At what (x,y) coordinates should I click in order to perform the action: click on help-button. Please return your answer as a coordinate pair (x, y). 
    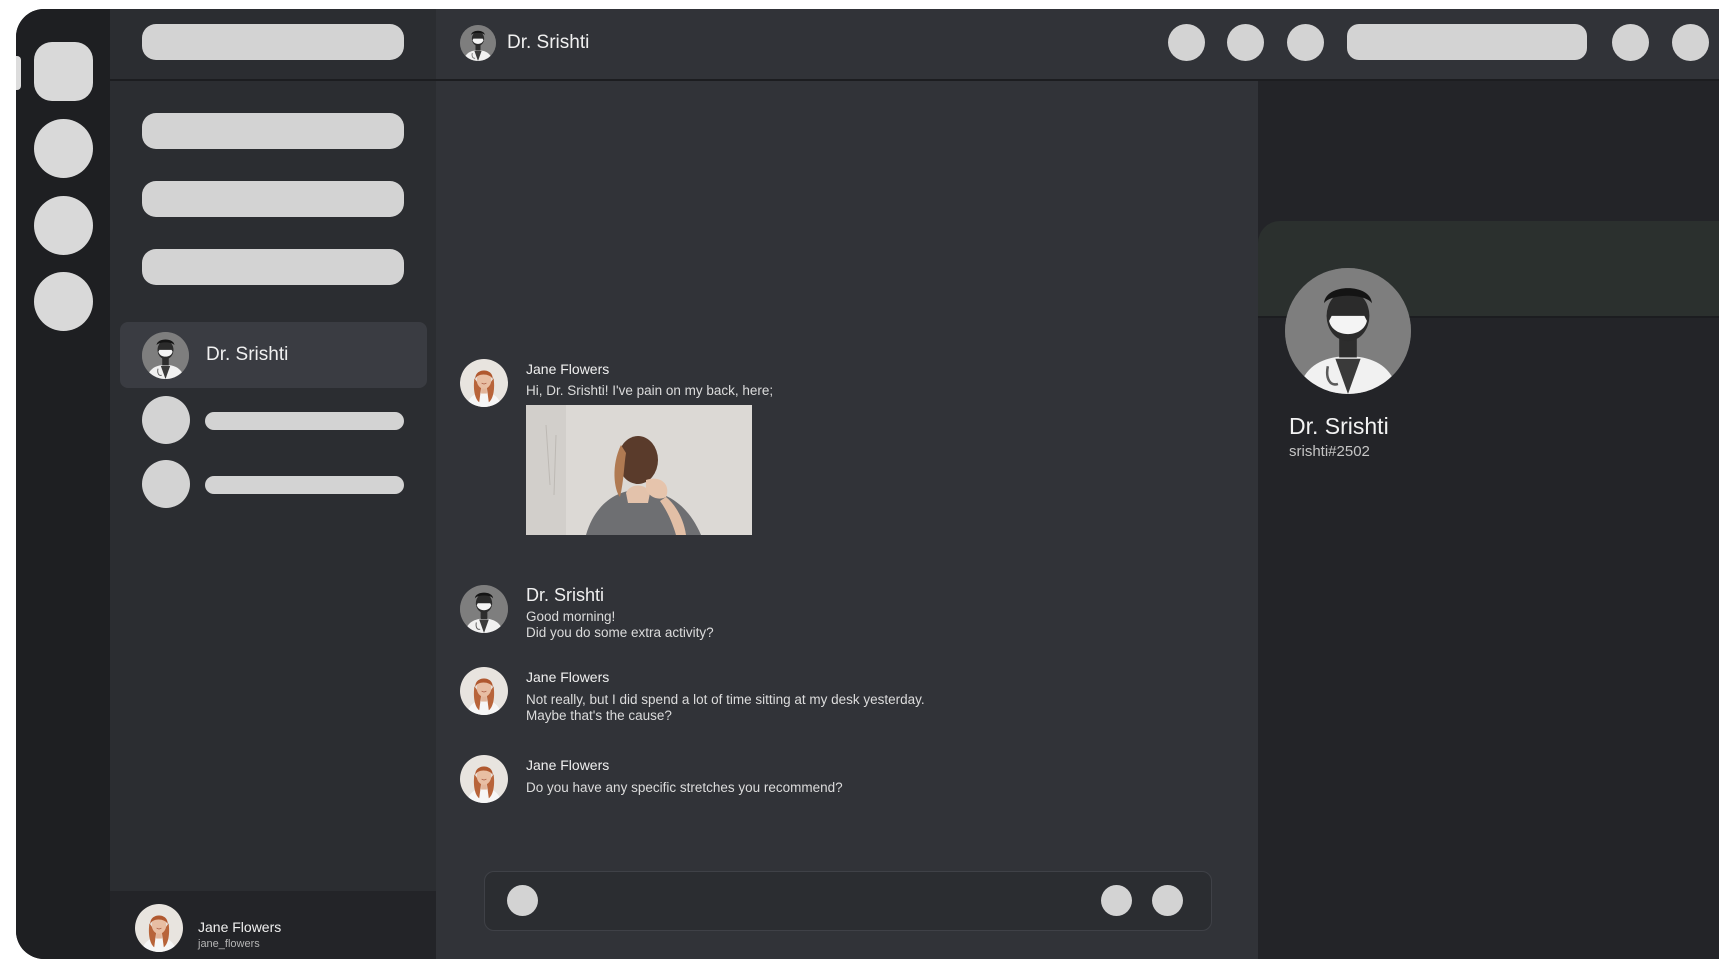
    Looking at the image, I should click on (1690, 42).